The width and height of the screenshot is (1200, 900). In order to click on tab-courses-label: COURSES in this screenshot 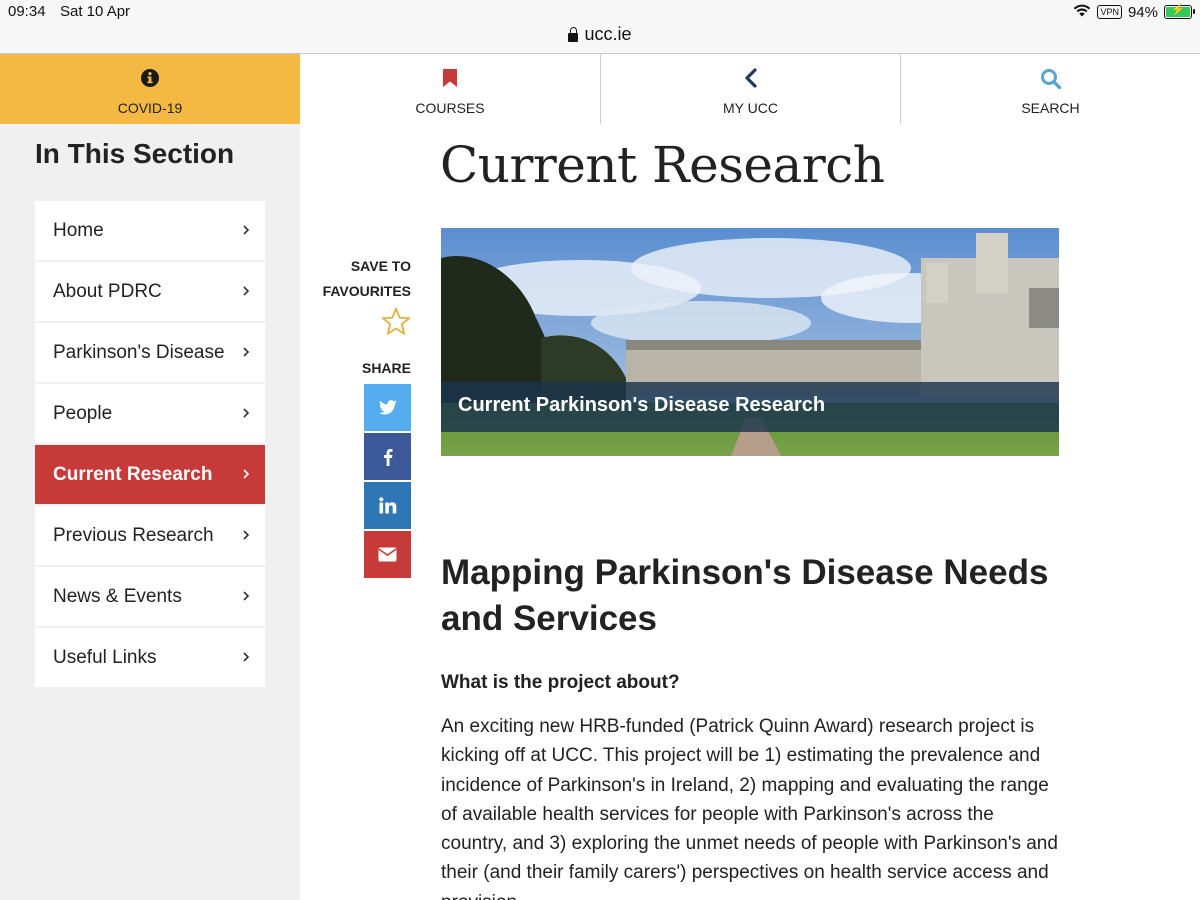, I will do `click(450, 108)`.